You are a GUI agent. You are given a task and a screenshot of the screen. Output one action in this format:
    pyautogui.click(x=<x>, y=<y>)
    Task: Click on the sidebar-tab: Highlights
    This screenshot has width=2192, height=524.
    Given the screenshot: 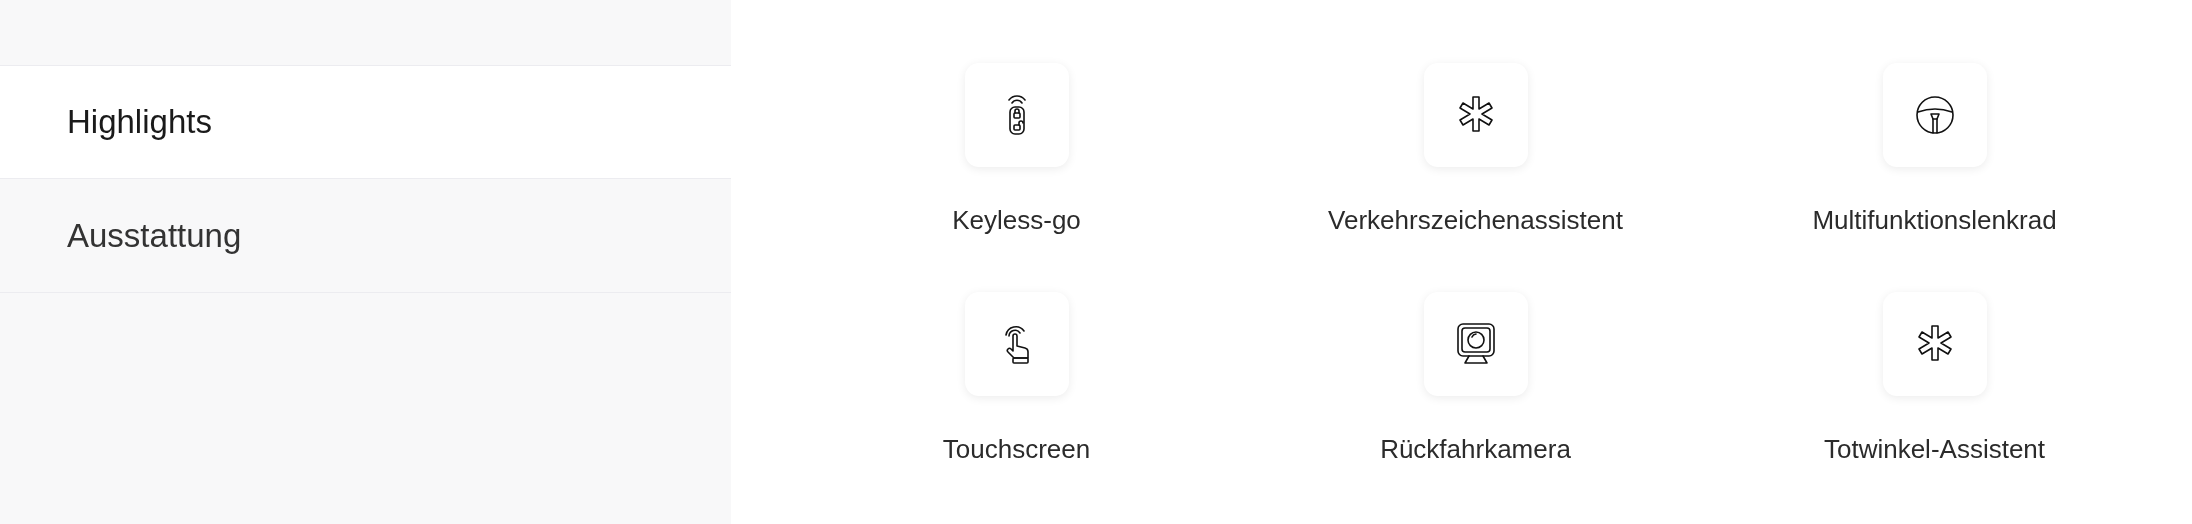 What is the action you would take?
    pyautogui.click(x=365, y=122)
    